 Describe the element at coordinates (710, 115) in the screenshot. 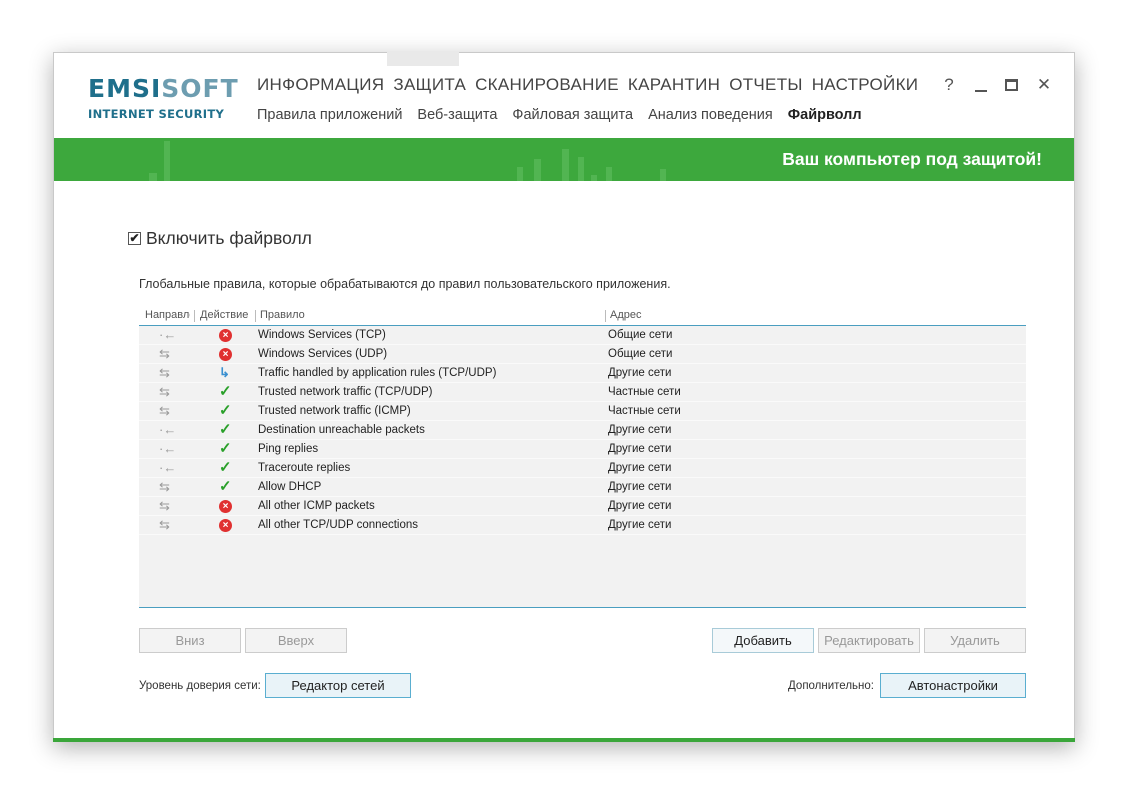

I see `subnav-behavior-analysis: Анализ поведения` at that location.